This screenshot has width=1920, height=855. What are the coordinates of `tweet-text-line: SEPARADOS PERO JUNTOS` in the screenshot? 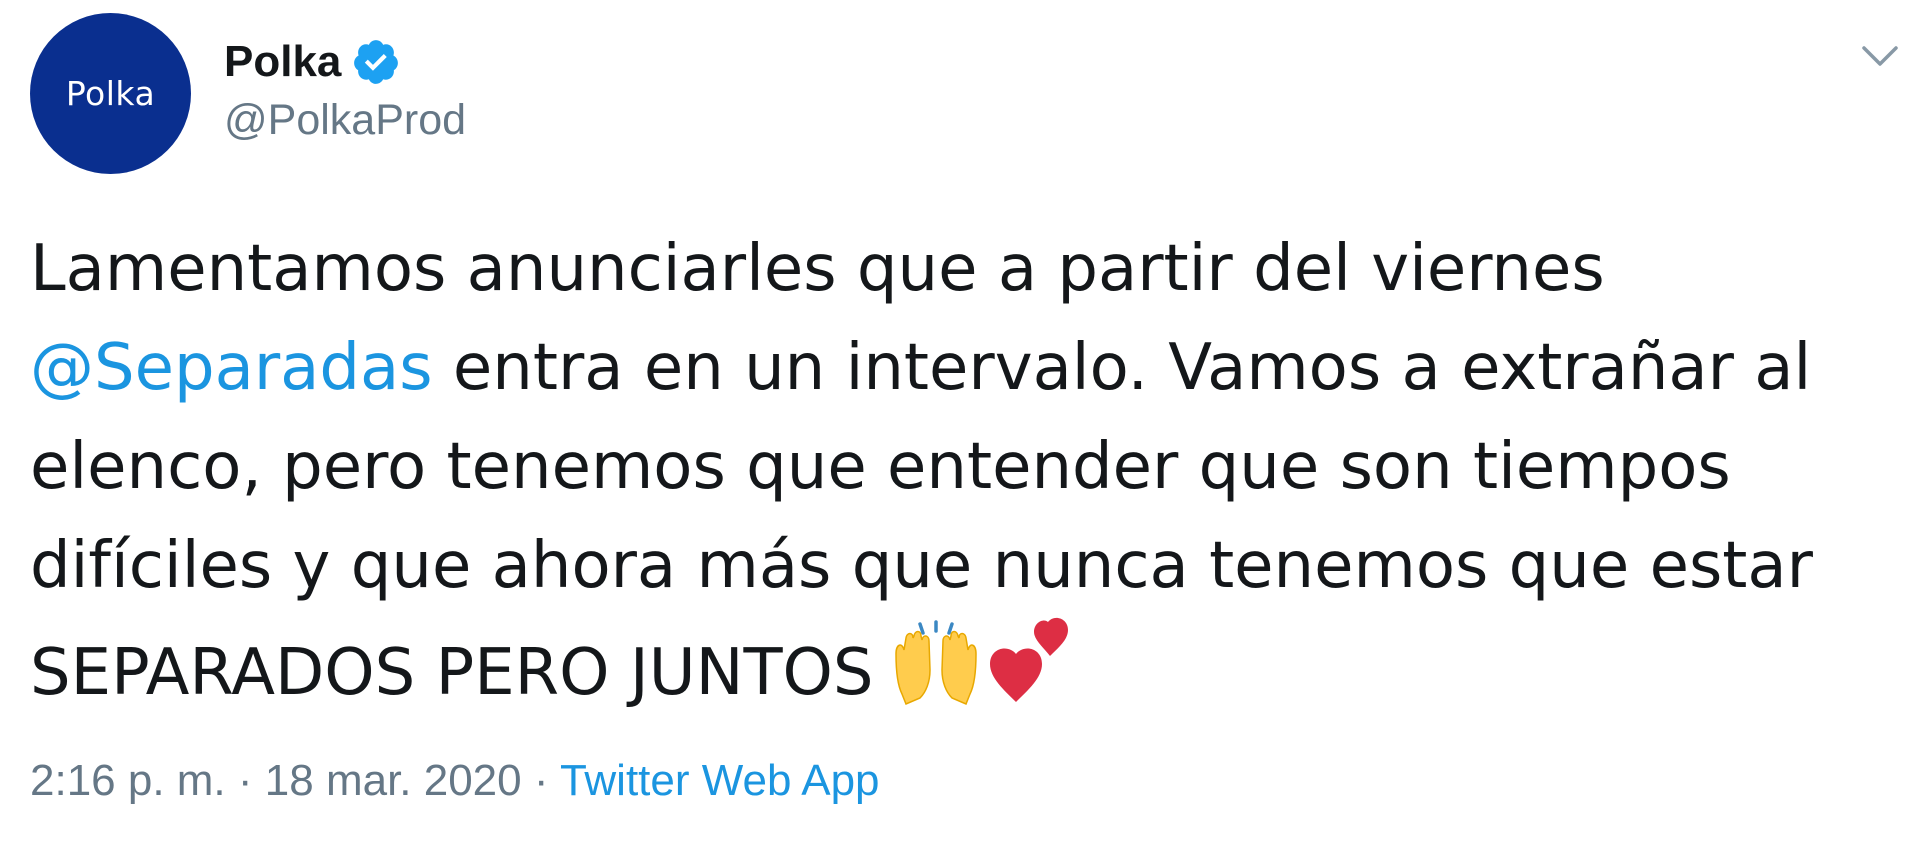 It's located at (452, 673).